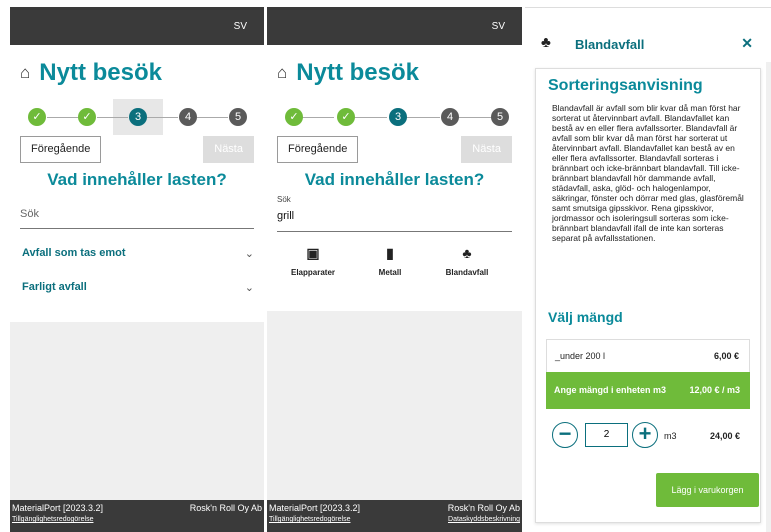  What do you see at coordinates (484, 519) in the screenshot?
I see `privacy-link: Dataskyddsbeskrivning` at bounding box center [484, 519].